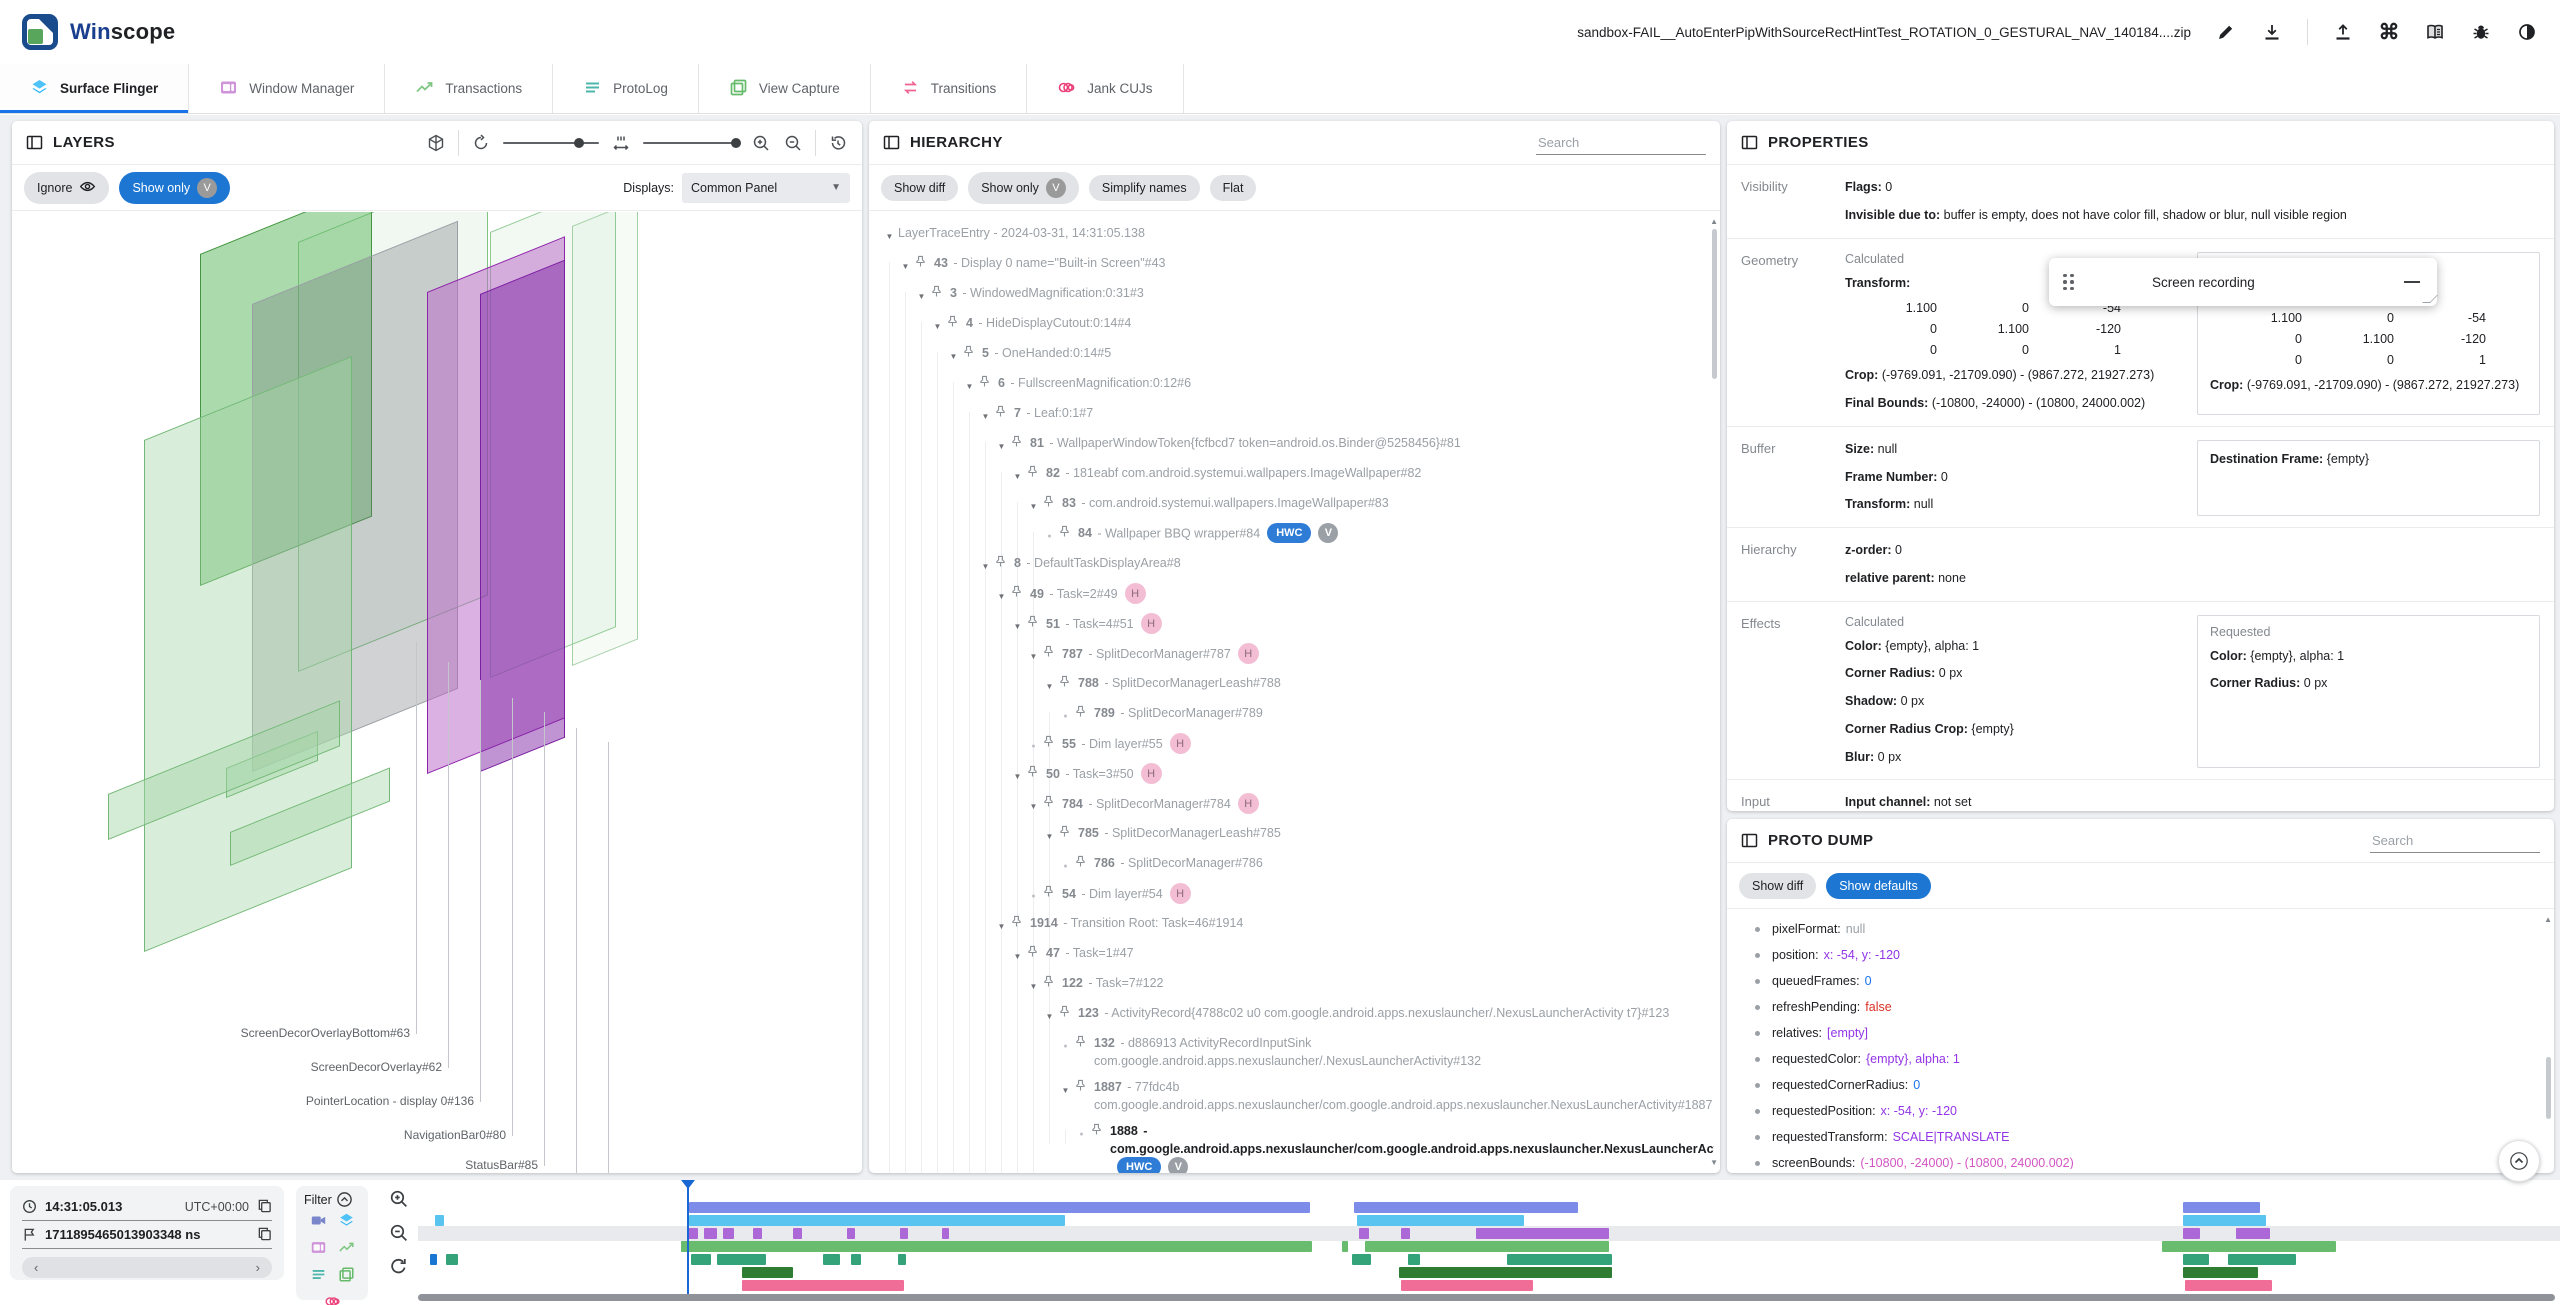  What do you see at coordinates (761, 143) in the screenshot?
I see `zoom-in-icon` at bounding box center [761, 143].